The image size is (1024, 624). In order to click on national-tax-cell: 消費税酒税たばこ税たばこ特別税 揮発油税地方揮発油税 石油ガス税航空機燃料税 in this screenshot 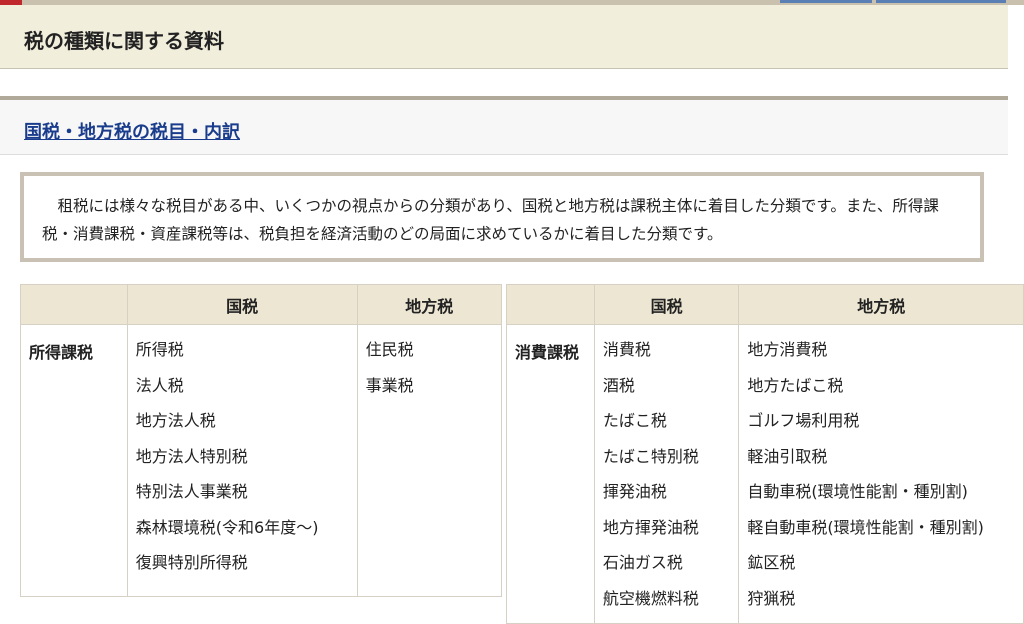, I will do `click(666, 474)`.